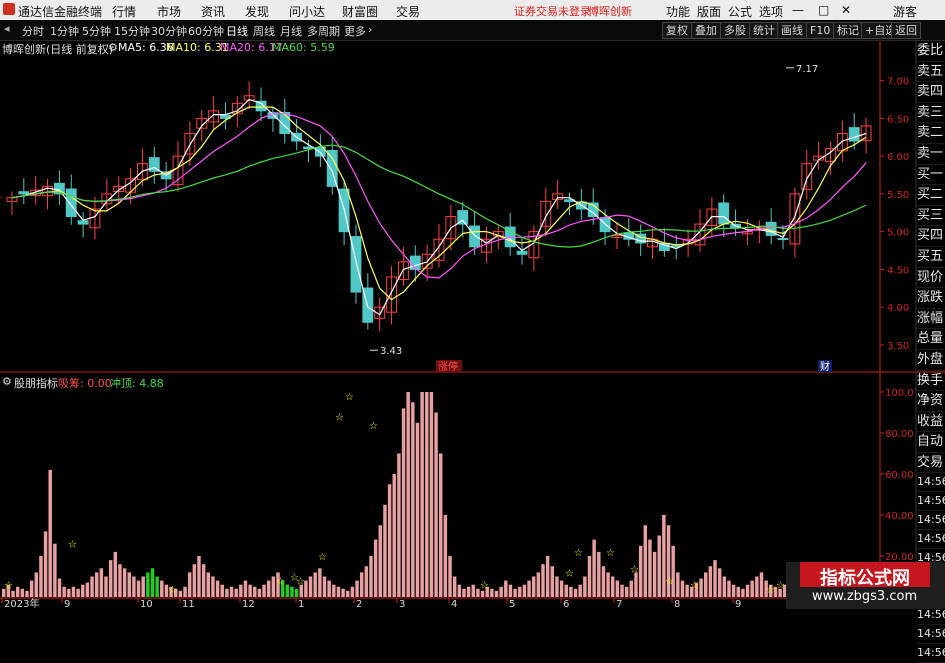 This screenshot has height=663, width=945. What do you see at coordinates (448, 366) in the screenshot?
I see `limit-up-marker: 涨停` at bounding box center [448, 366].